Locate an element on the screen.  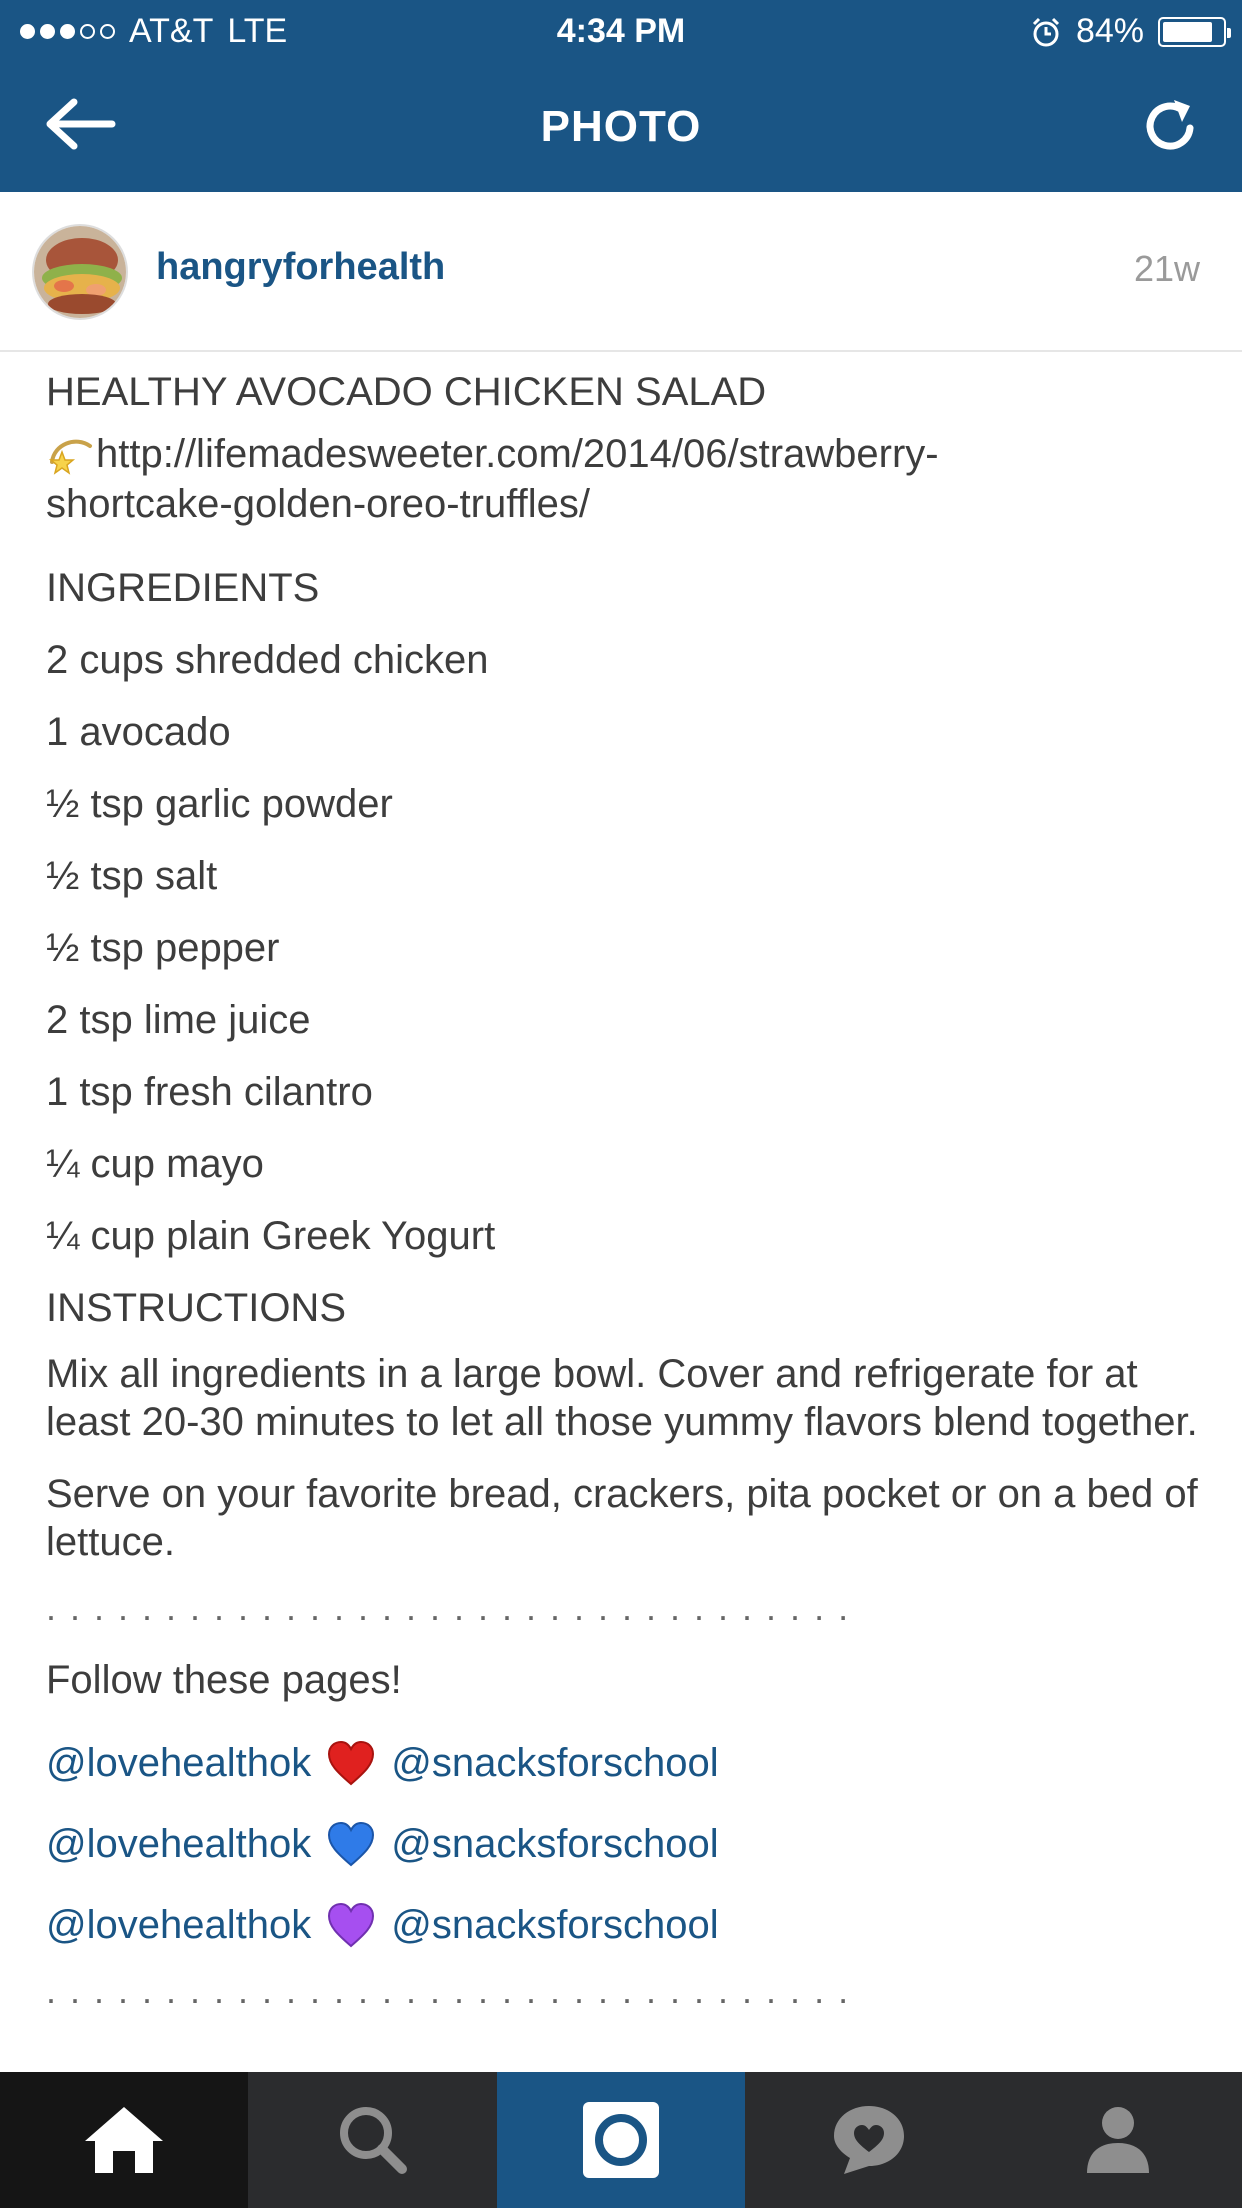
page-title: PHOTO is located at coordinates (621, 126).